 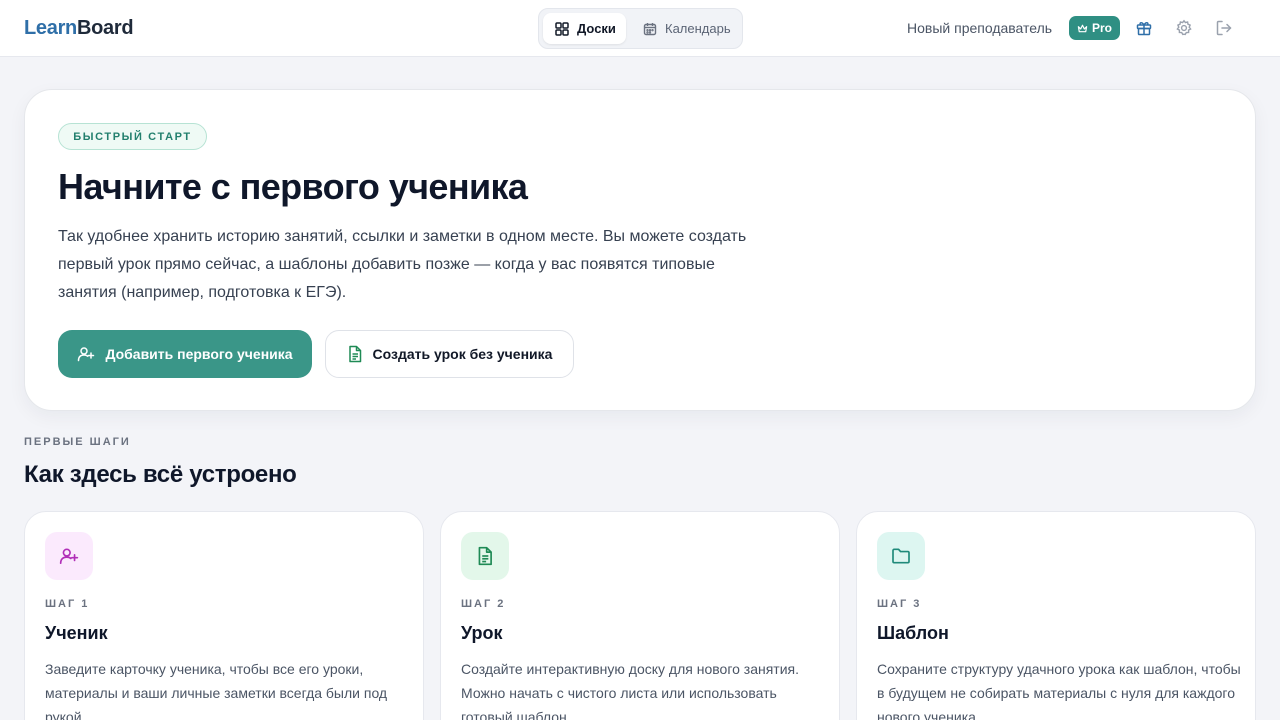 What do you see at coordinates (67, 604) in the screenshot?
I see `step-number: ШАГ 1` at bounding box center [67, 604].